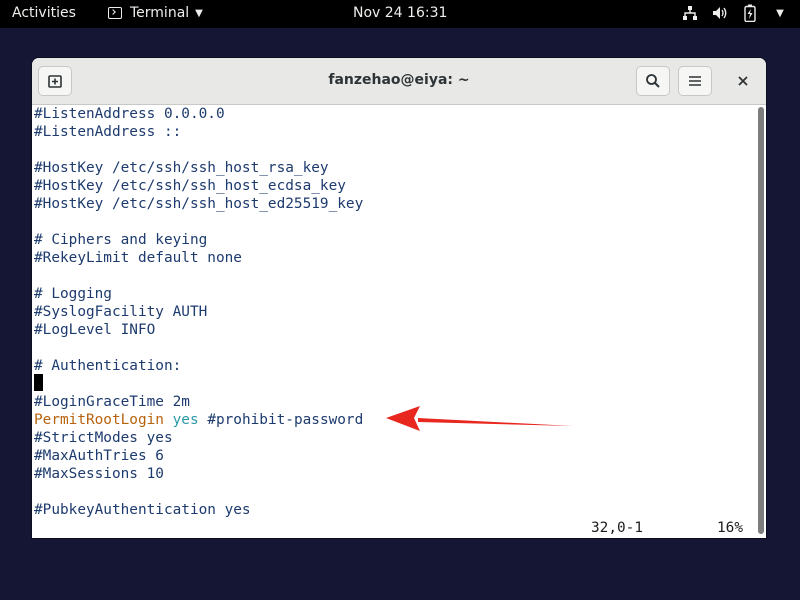 This screenshot has width=800, height=600. Describe the element at coordinates (99, 420) in the screenshot. I see `config-keyword: PermitRootLogin` at that location.